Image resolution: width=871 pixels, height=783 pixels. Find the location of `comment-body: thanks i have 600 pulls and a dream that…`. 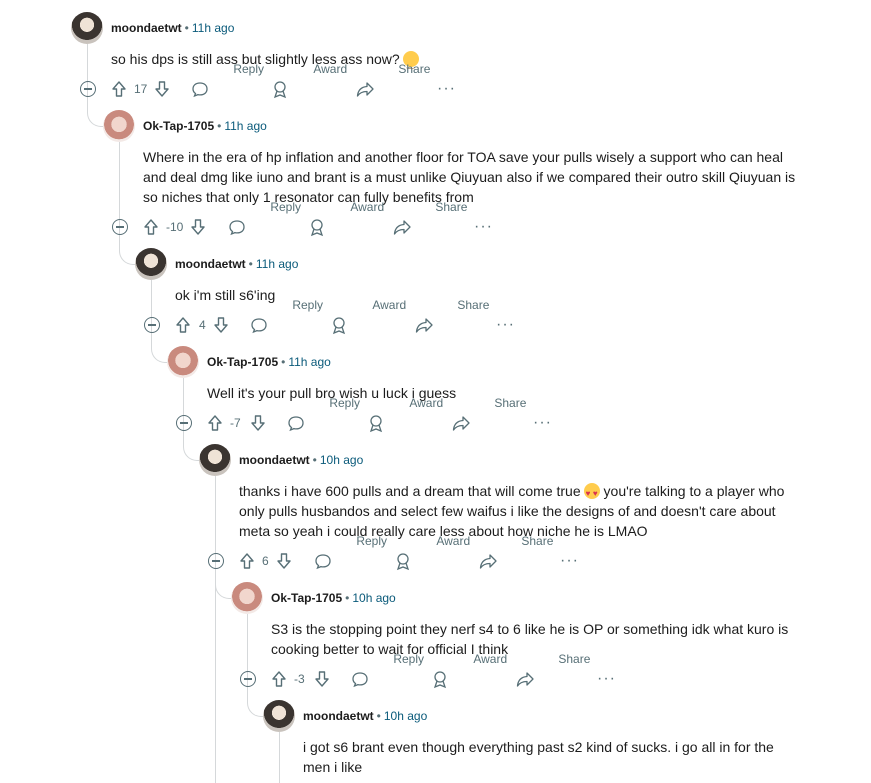

comment-body: thanks i have 600 pulls and a dream that… is located at coordinates (519, 511).